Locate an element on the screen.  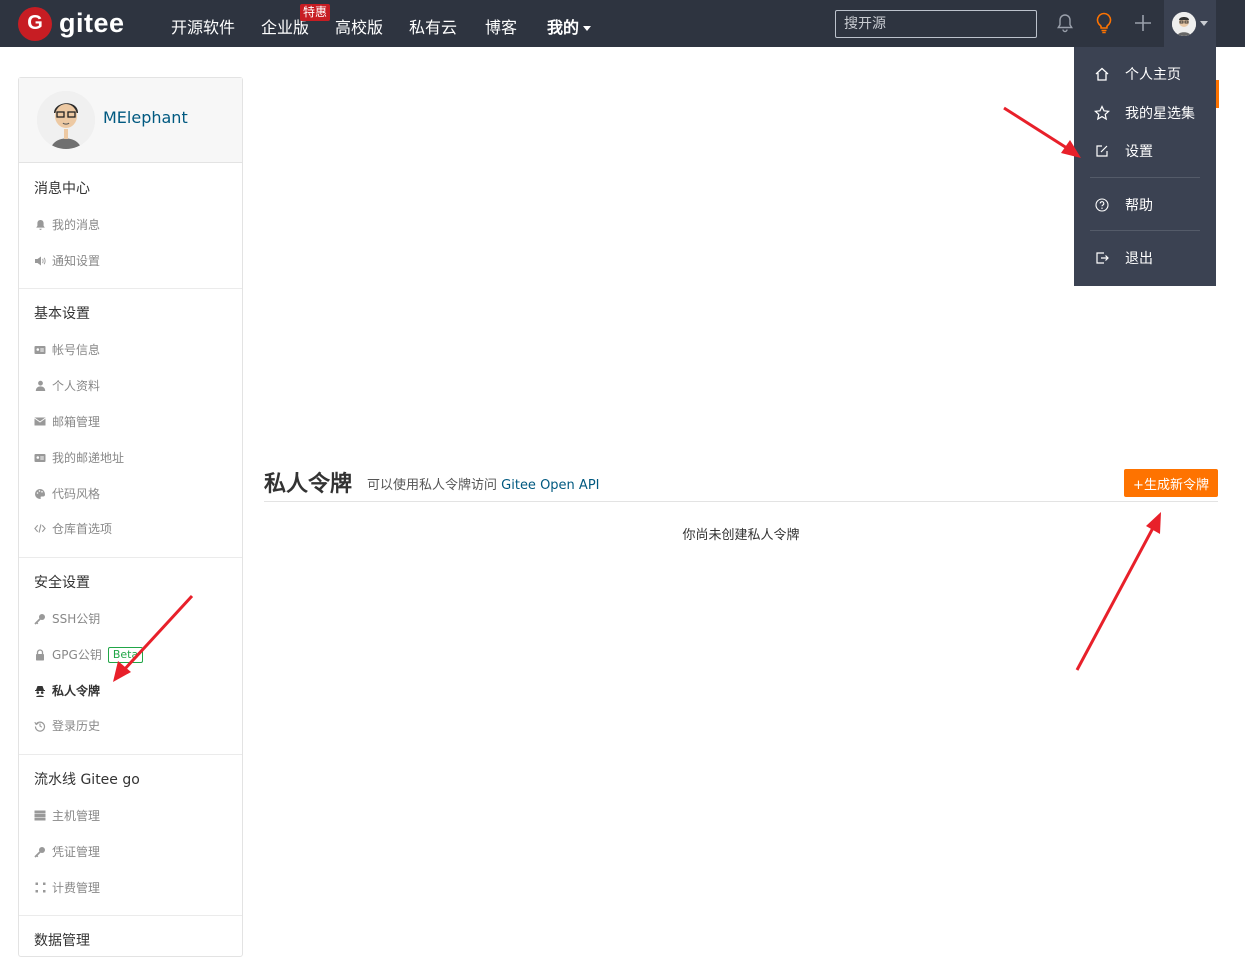
sidebar-item-label: 私人令牌 is located at coordinates (76, 691).